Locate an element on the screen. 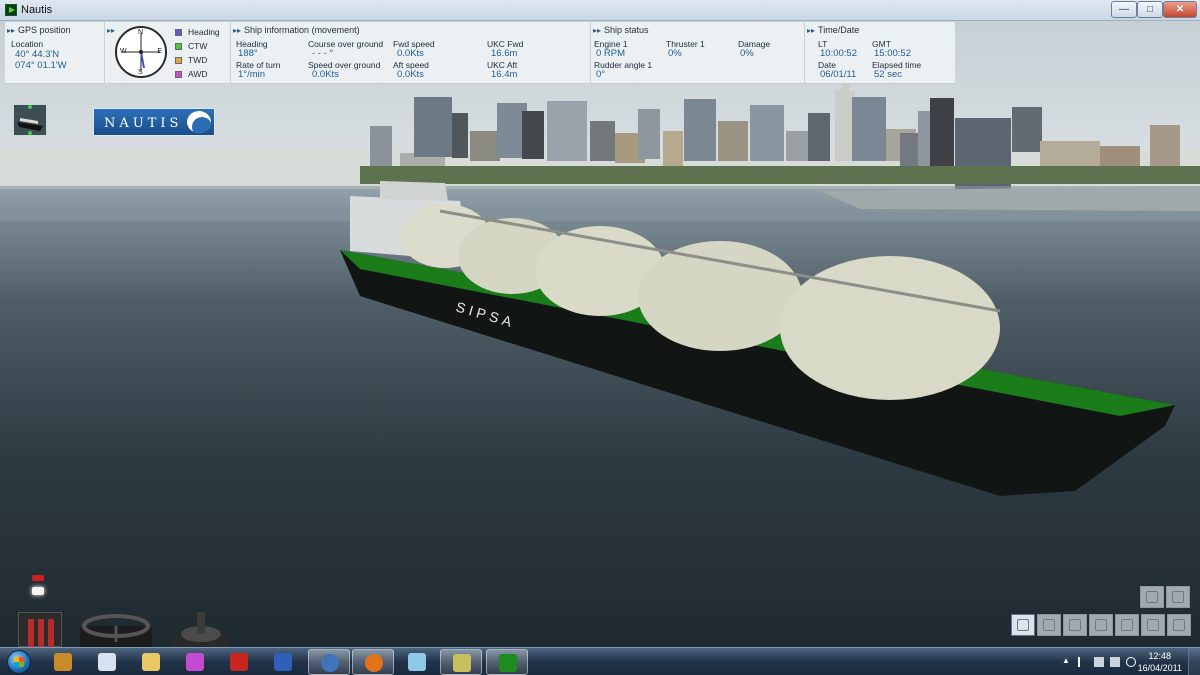 Image resolution: width=1200 pixels, height=675 pixels. taskbar-app-folder-sync is located at coordinates (461, 662).